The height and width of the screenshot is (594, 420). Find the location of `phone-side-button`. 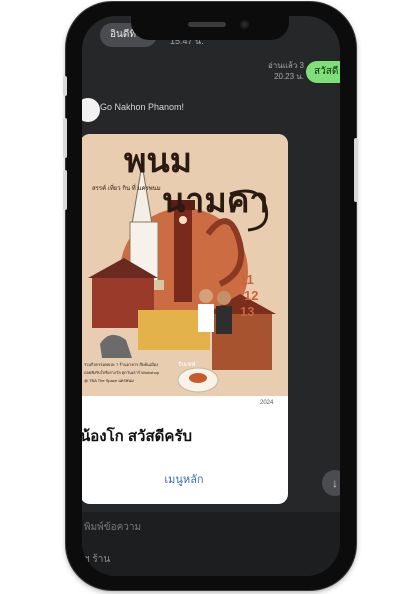

phone-side-button is located at coordinates (65, 86).